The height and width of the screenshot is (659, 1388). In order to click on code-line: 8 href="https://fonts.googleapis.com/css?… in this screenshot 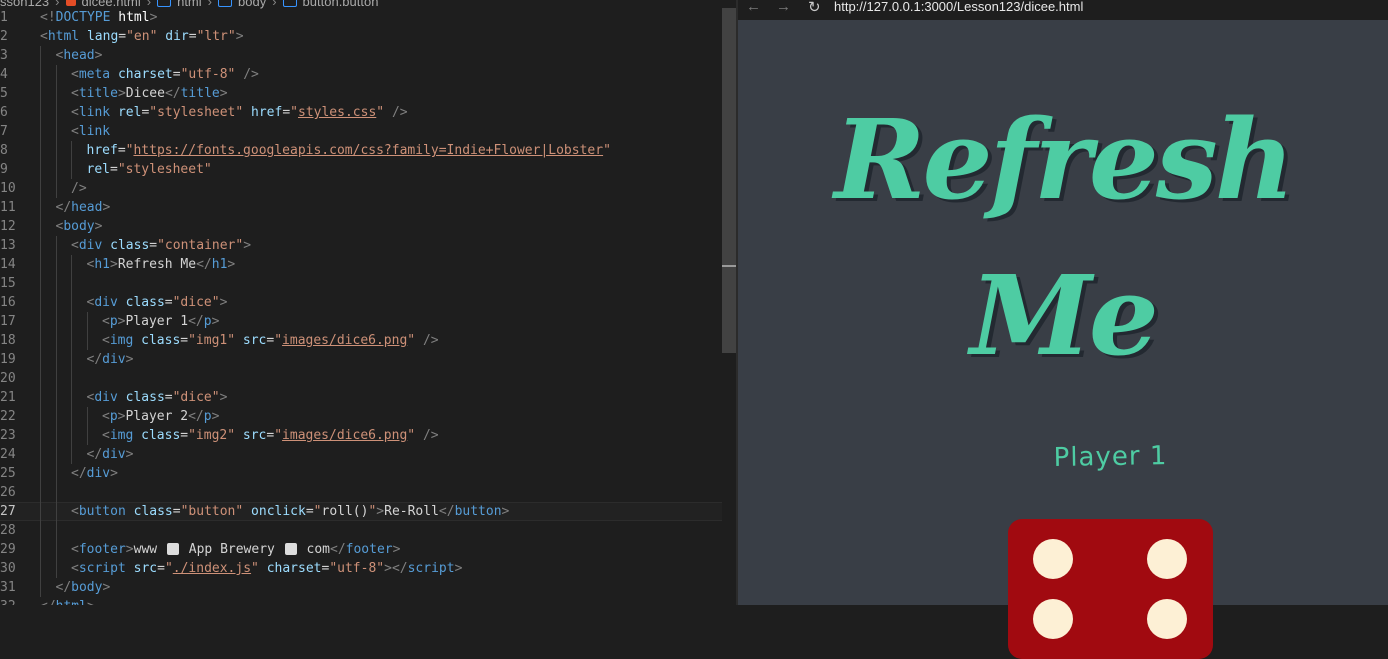, I will do `click(361, 150)`.